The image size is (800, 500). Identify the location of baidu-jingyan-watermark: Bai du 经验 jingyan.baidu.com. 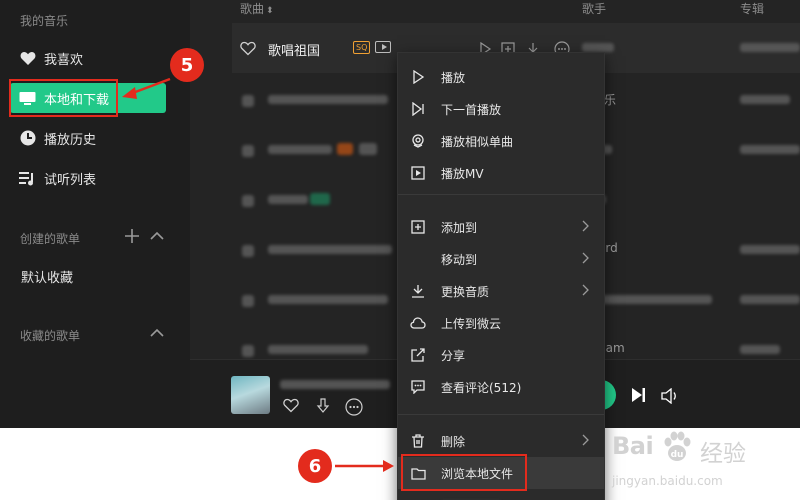
(706, 465).